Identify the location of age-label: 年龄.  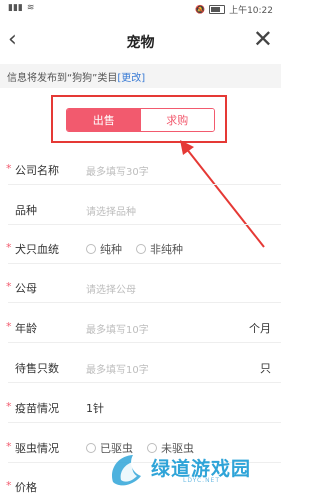
(26, 328).